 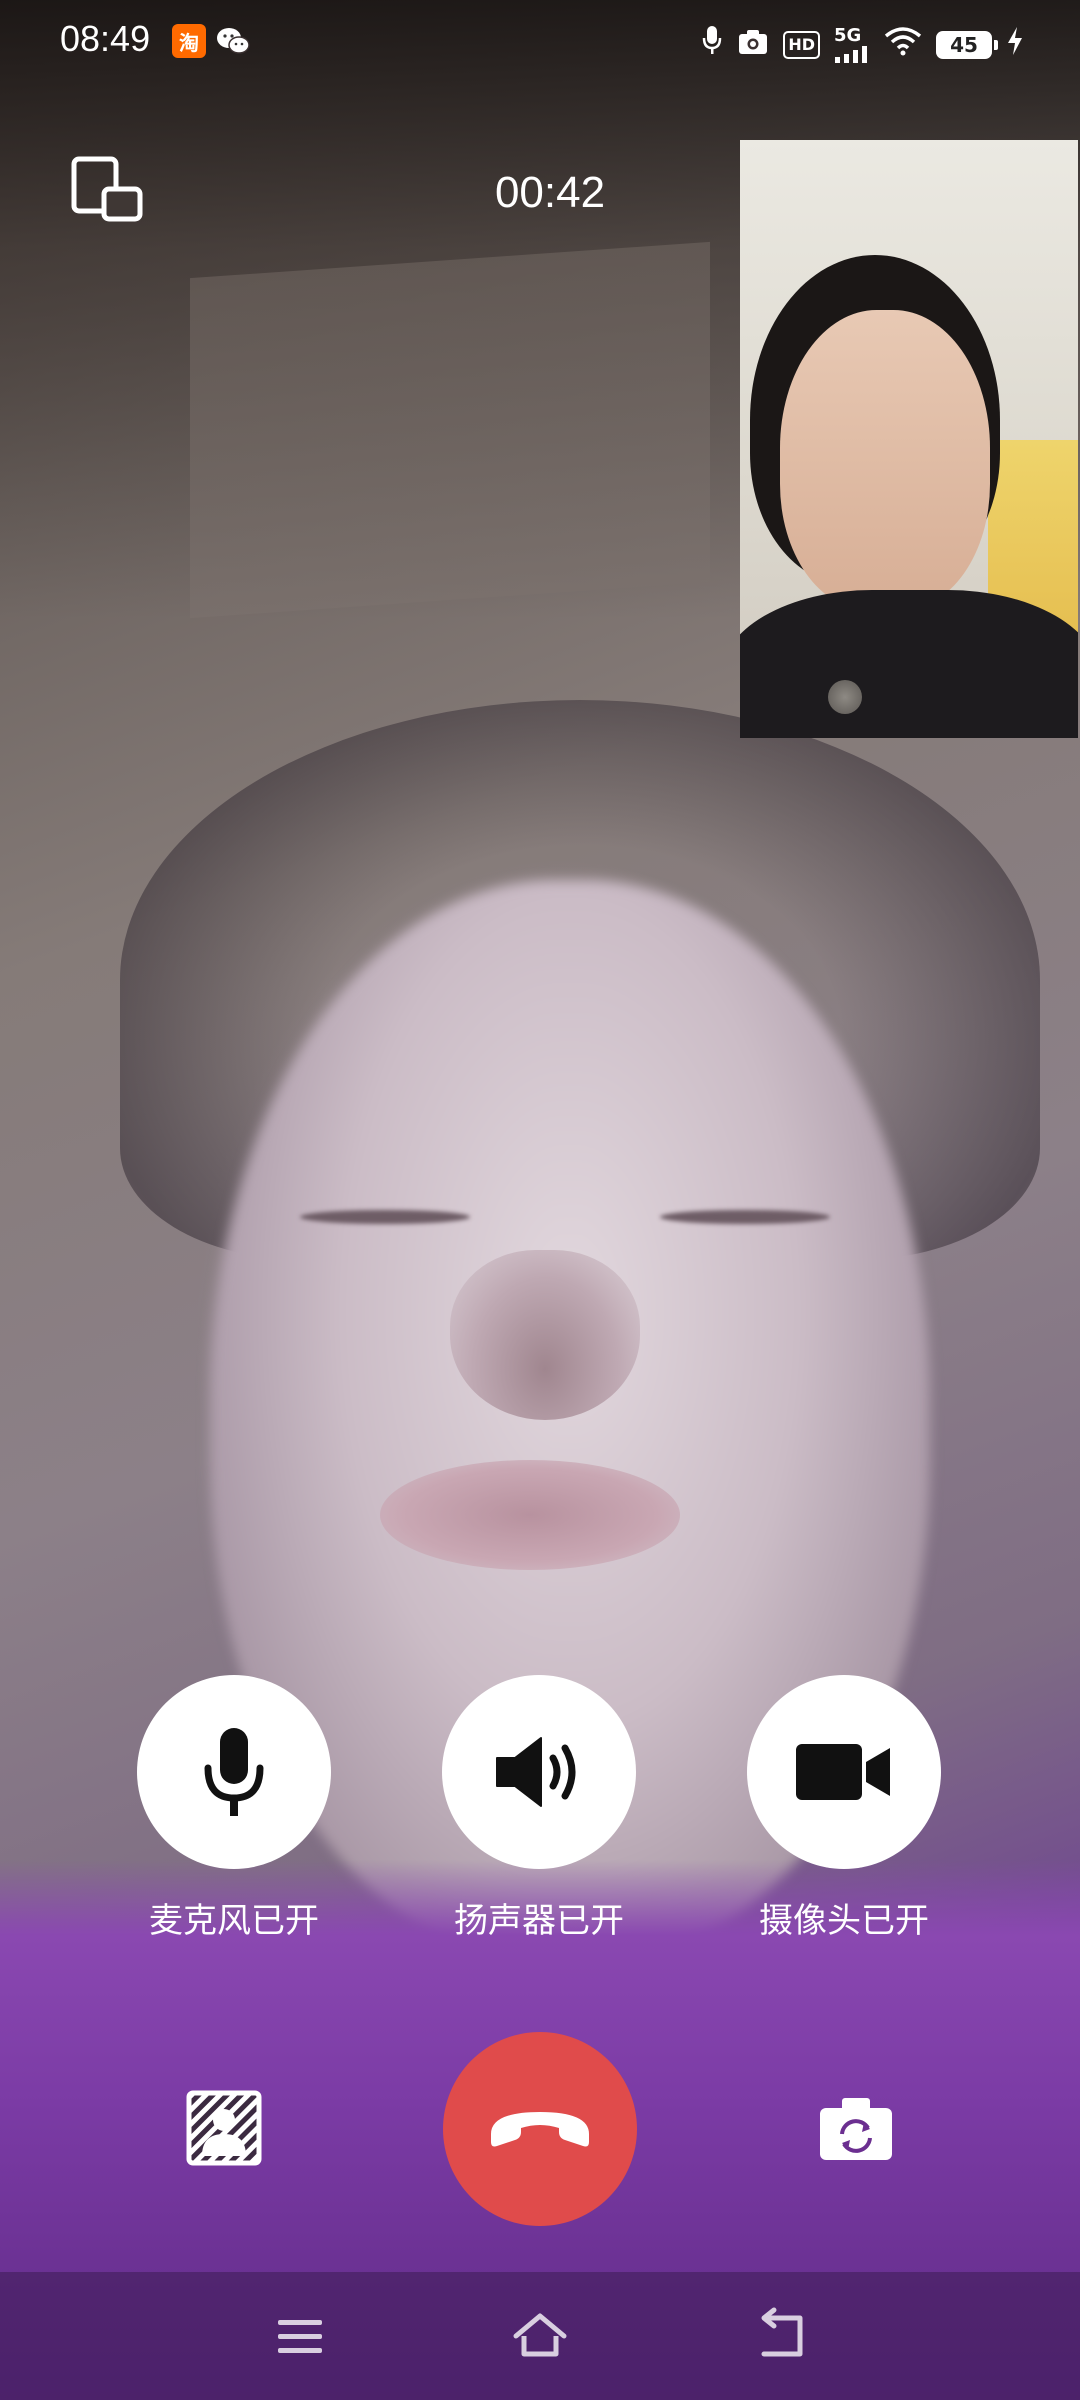 I want to click on video-background-object, so click(x=450, y=430).